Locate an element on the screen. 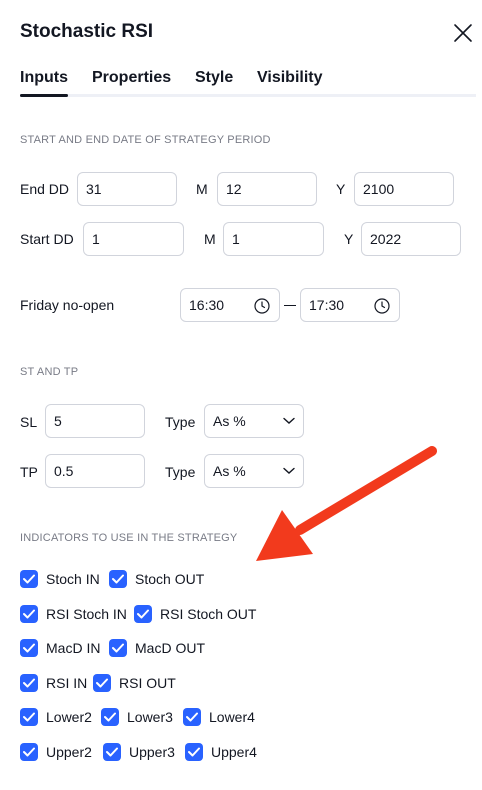 The image size is (482, 790). checkbox-label: MacD IN is located at coordinates (73, 648).